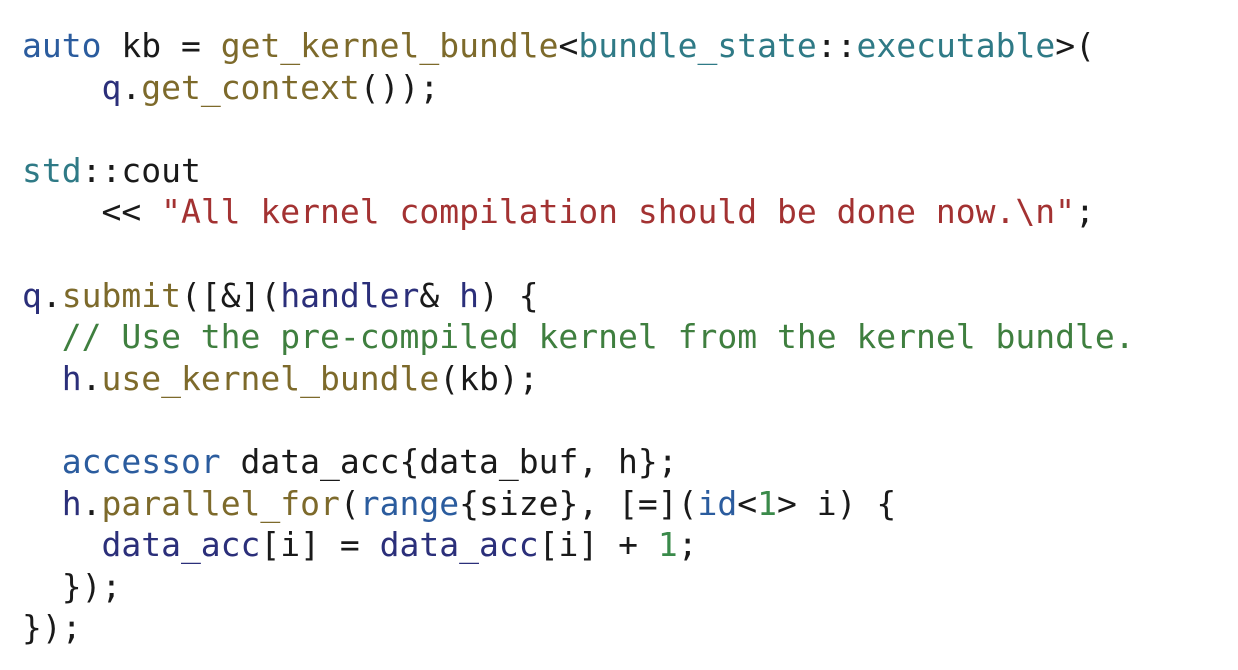 Image resolution: width=1238 pixels, height=670 pixels. Describe the element at coordinates (630, 379) in the screenshot. I see `code-line: h.use_kernel_bundle(kb);` at that location.